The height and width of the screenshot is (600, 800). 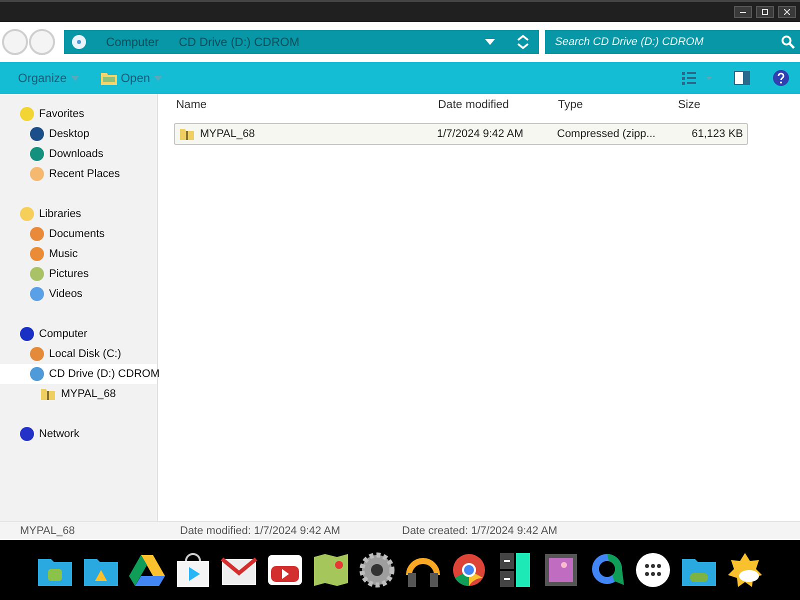 What do you see at coordinates (78, 214) in the screenshot?
I see `nav-item: Libraries` at bounding box center [78, 214].